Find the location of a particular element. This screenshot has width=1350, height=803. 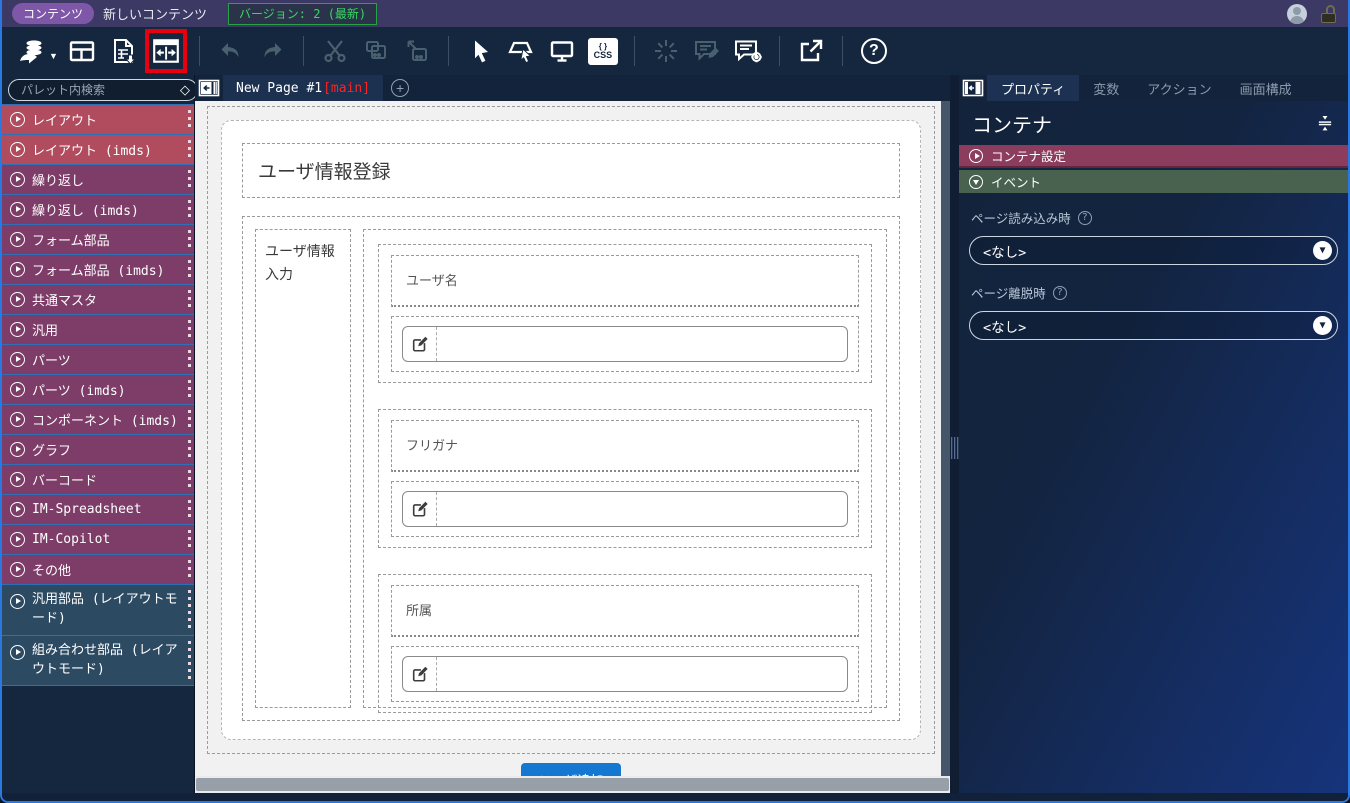

canvas-horizontal-scrollbar is located at coordinates (572, 784).